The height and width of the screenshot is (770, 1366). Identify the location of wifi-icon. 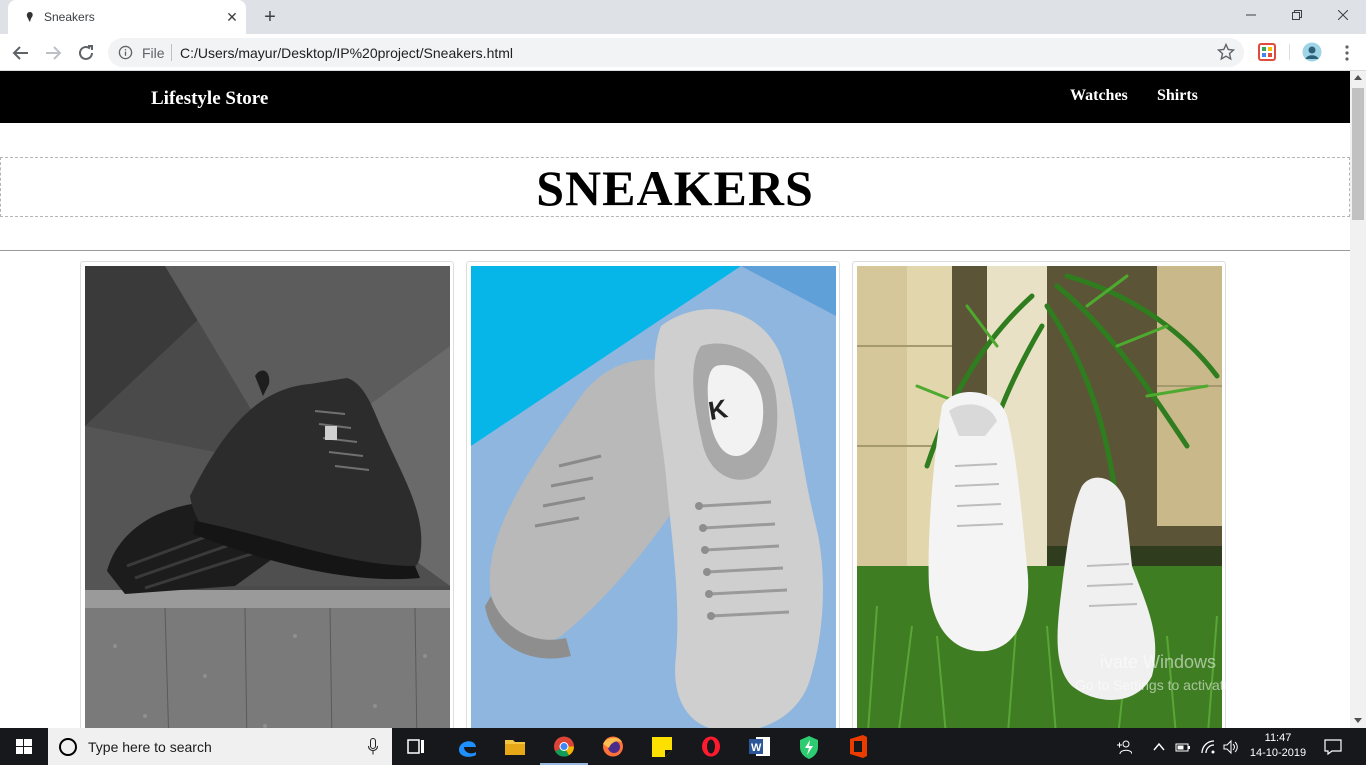
(1208, 747).